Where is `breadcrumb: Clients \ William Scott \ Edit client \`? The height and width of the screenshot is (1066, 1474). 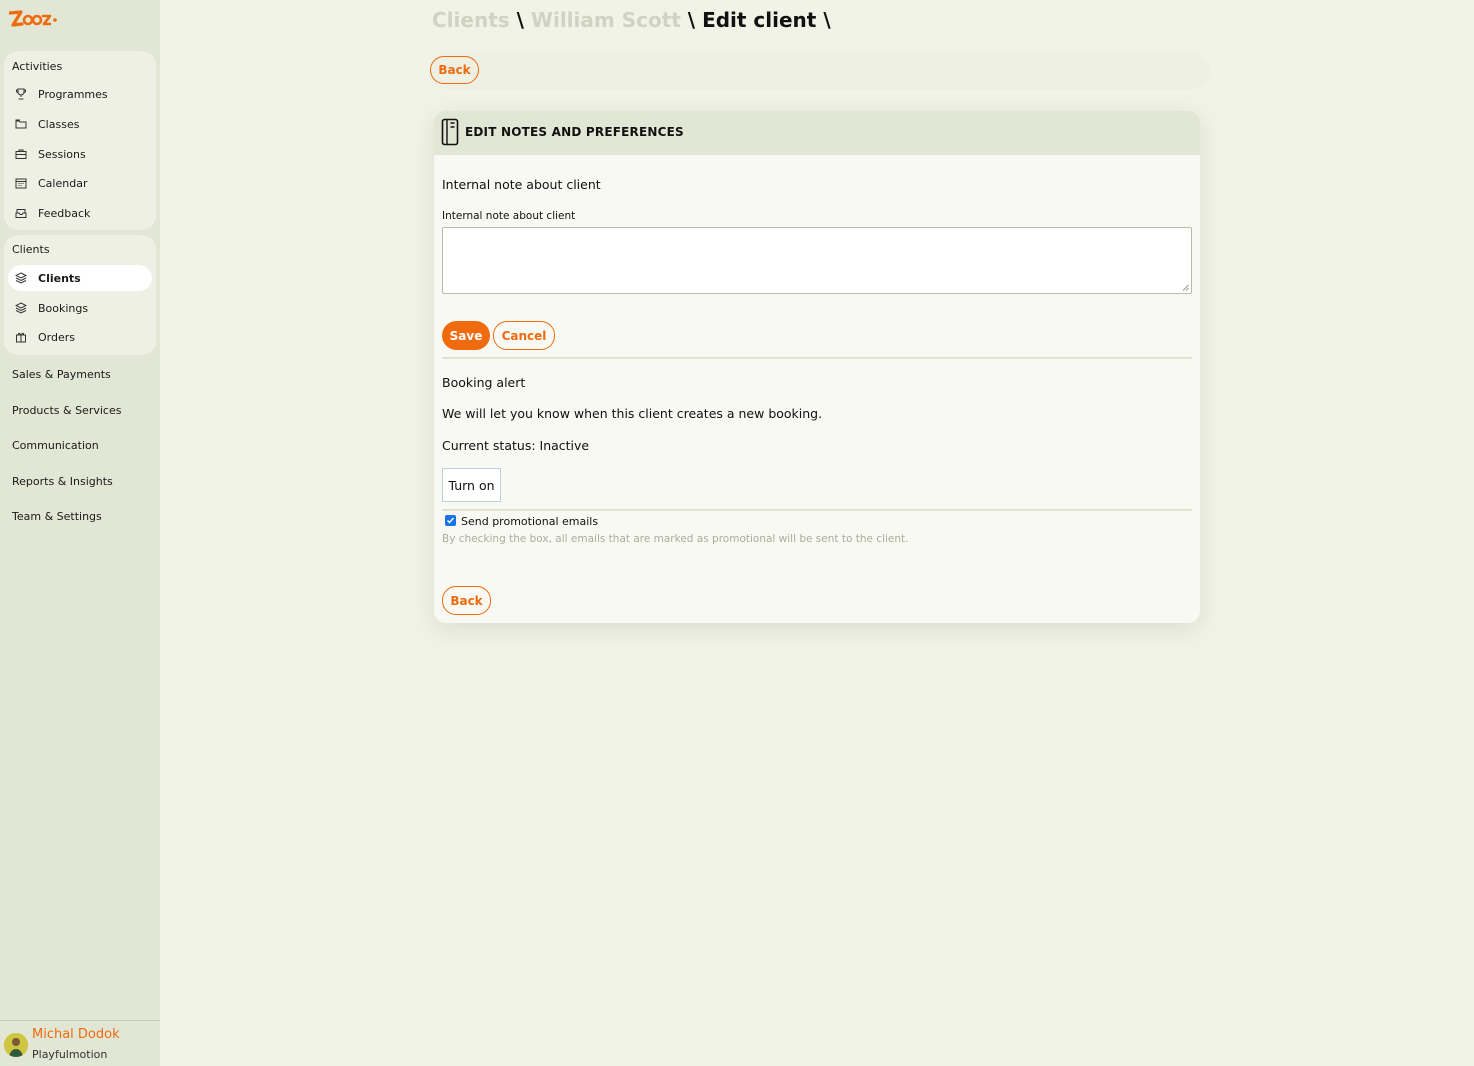
breadcrumb: Clients \ William Scott \ Edit client \ is located at coordinates (631, 20).